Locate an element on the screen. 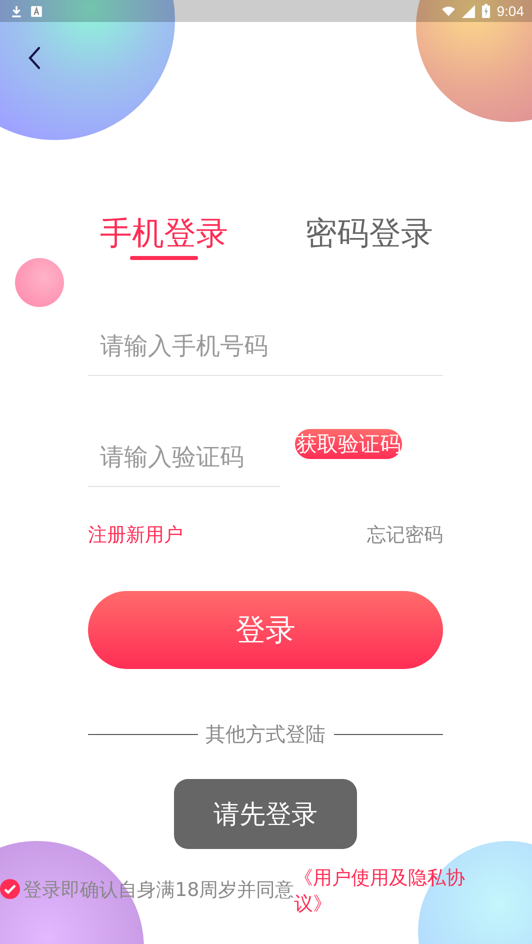 The image size is (532, 944). agreement-text: 登录即确认自身满18周岁并同意 is located at coordinates (158, 889).